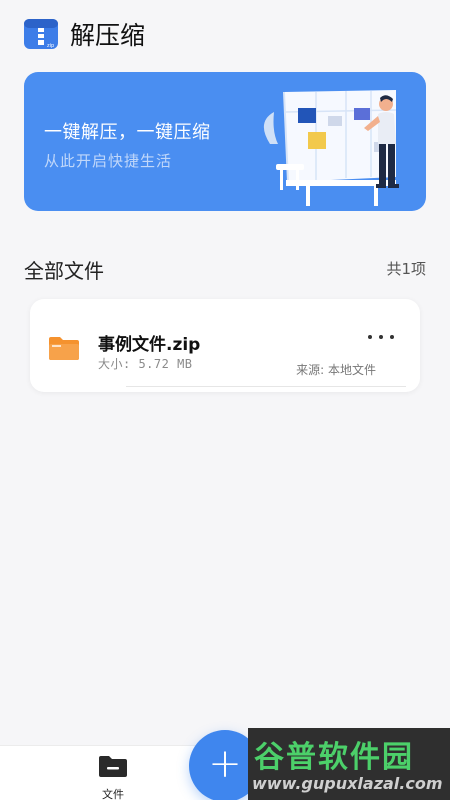 The image size is (450, 800). Describe the element at coordinates (334, 757) in the screenshot. I see `watermark-title: 谷普软件园` at that location.